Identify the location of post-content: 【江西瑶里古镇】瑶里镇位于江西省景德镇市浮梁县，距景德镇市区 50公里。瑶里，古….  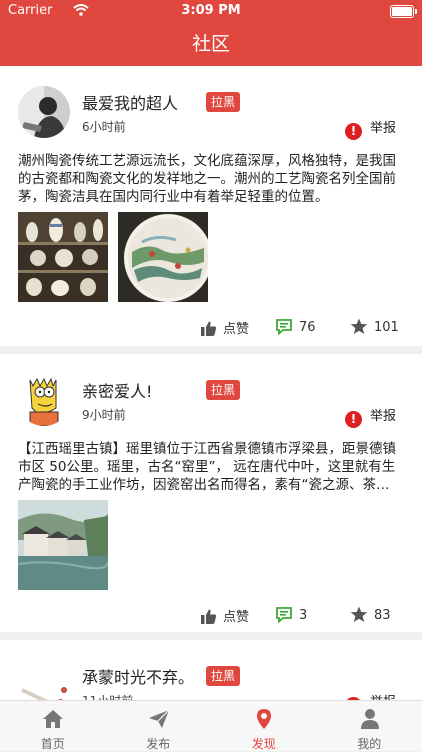
(212, 467).